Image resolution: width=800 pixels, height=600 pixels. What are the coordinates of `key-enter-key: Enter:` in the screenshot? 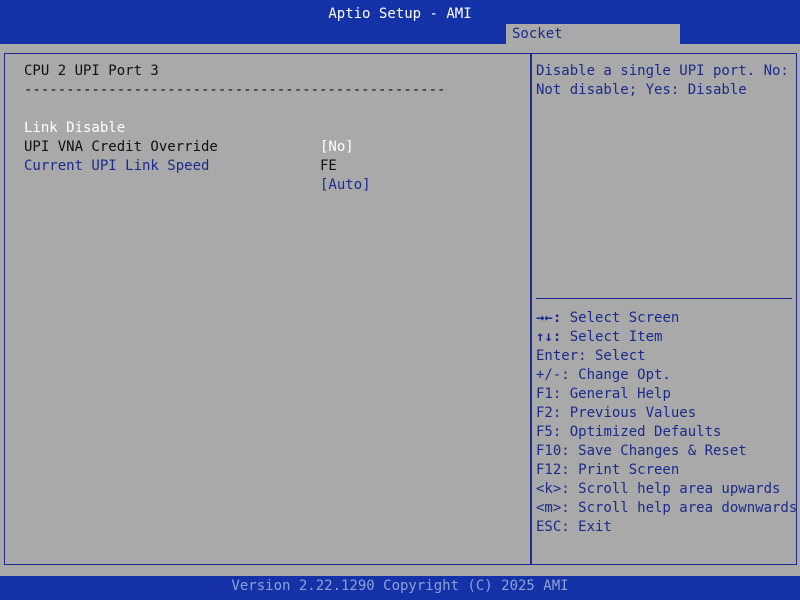 It's located at (561, 356).